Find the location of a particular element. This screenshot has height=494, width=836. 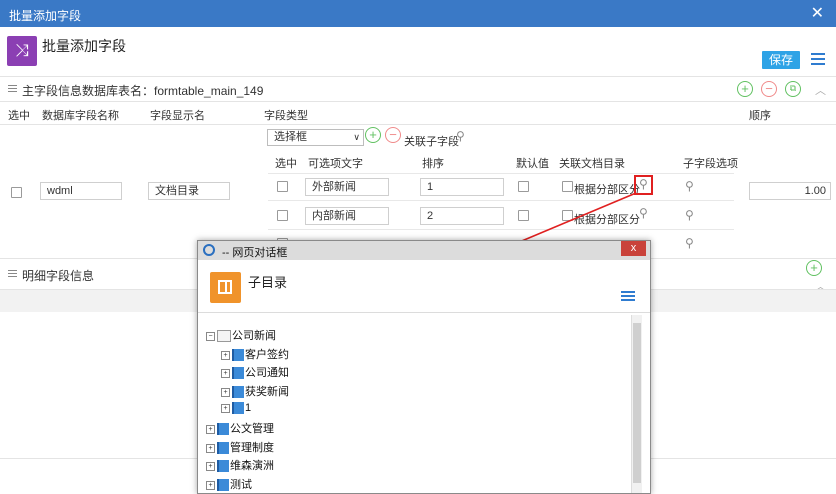

scrollbar-thumb is located at coordinates (637, 403).